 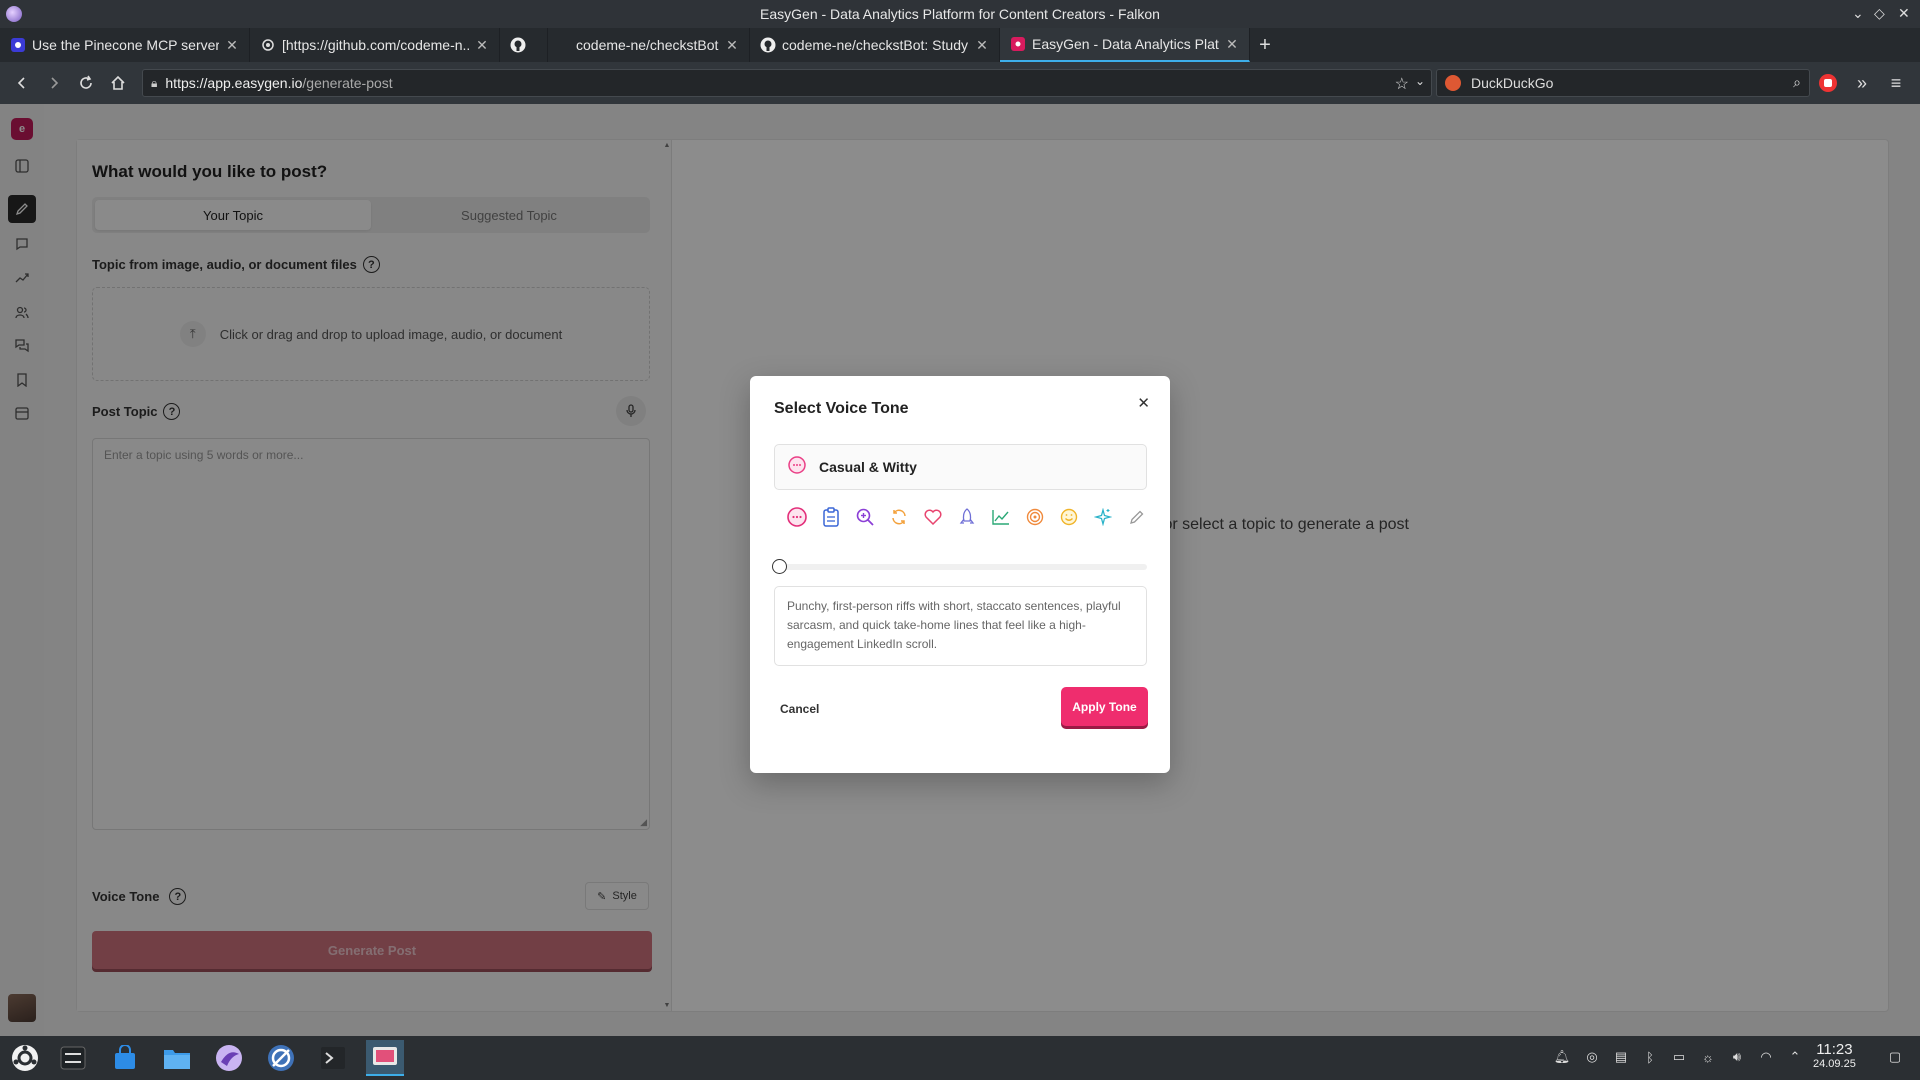 What do you see at coordinates (899, 517) in the screenshot?
I see `refresh-icon` at bounding box center [899, 517].